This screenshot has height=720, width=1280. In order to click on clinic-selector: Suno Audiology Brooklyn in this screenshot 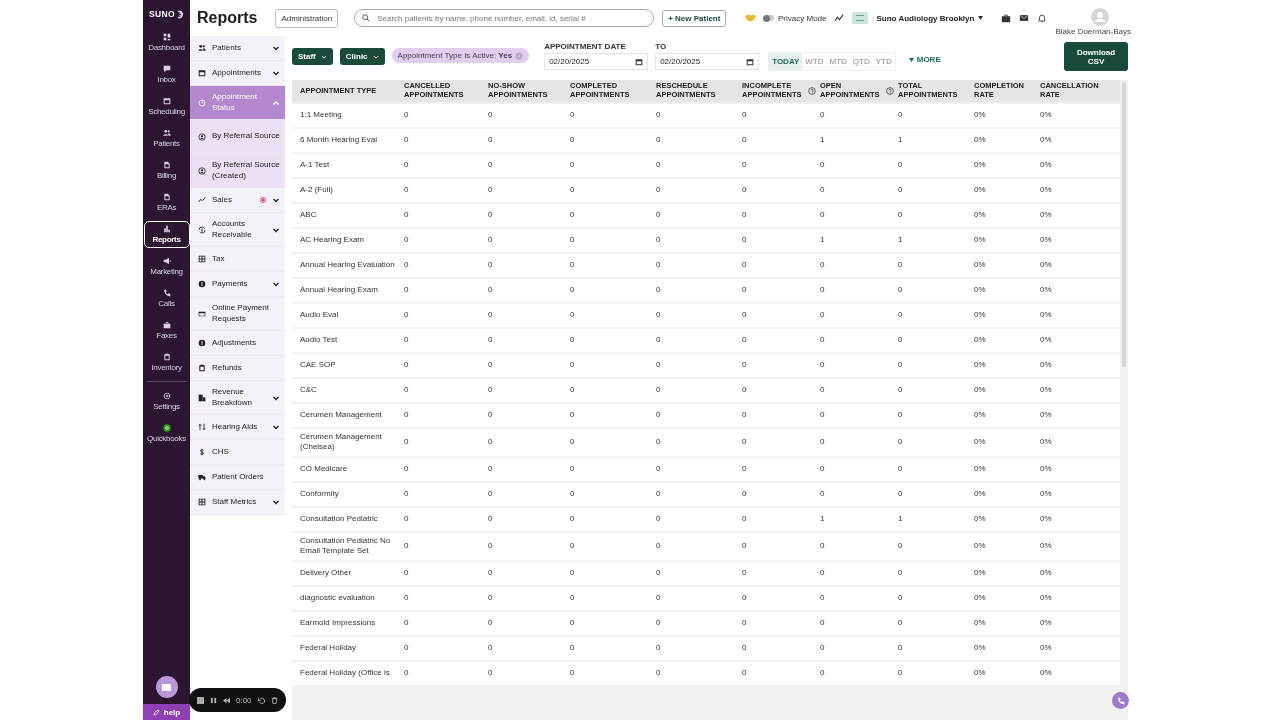, I will do `click(930, 18)`.